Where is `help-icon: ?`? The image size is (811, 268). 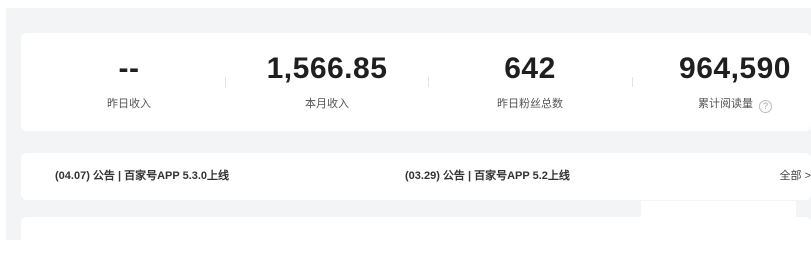
help-icon: ? is located at coordinates (765, 106).